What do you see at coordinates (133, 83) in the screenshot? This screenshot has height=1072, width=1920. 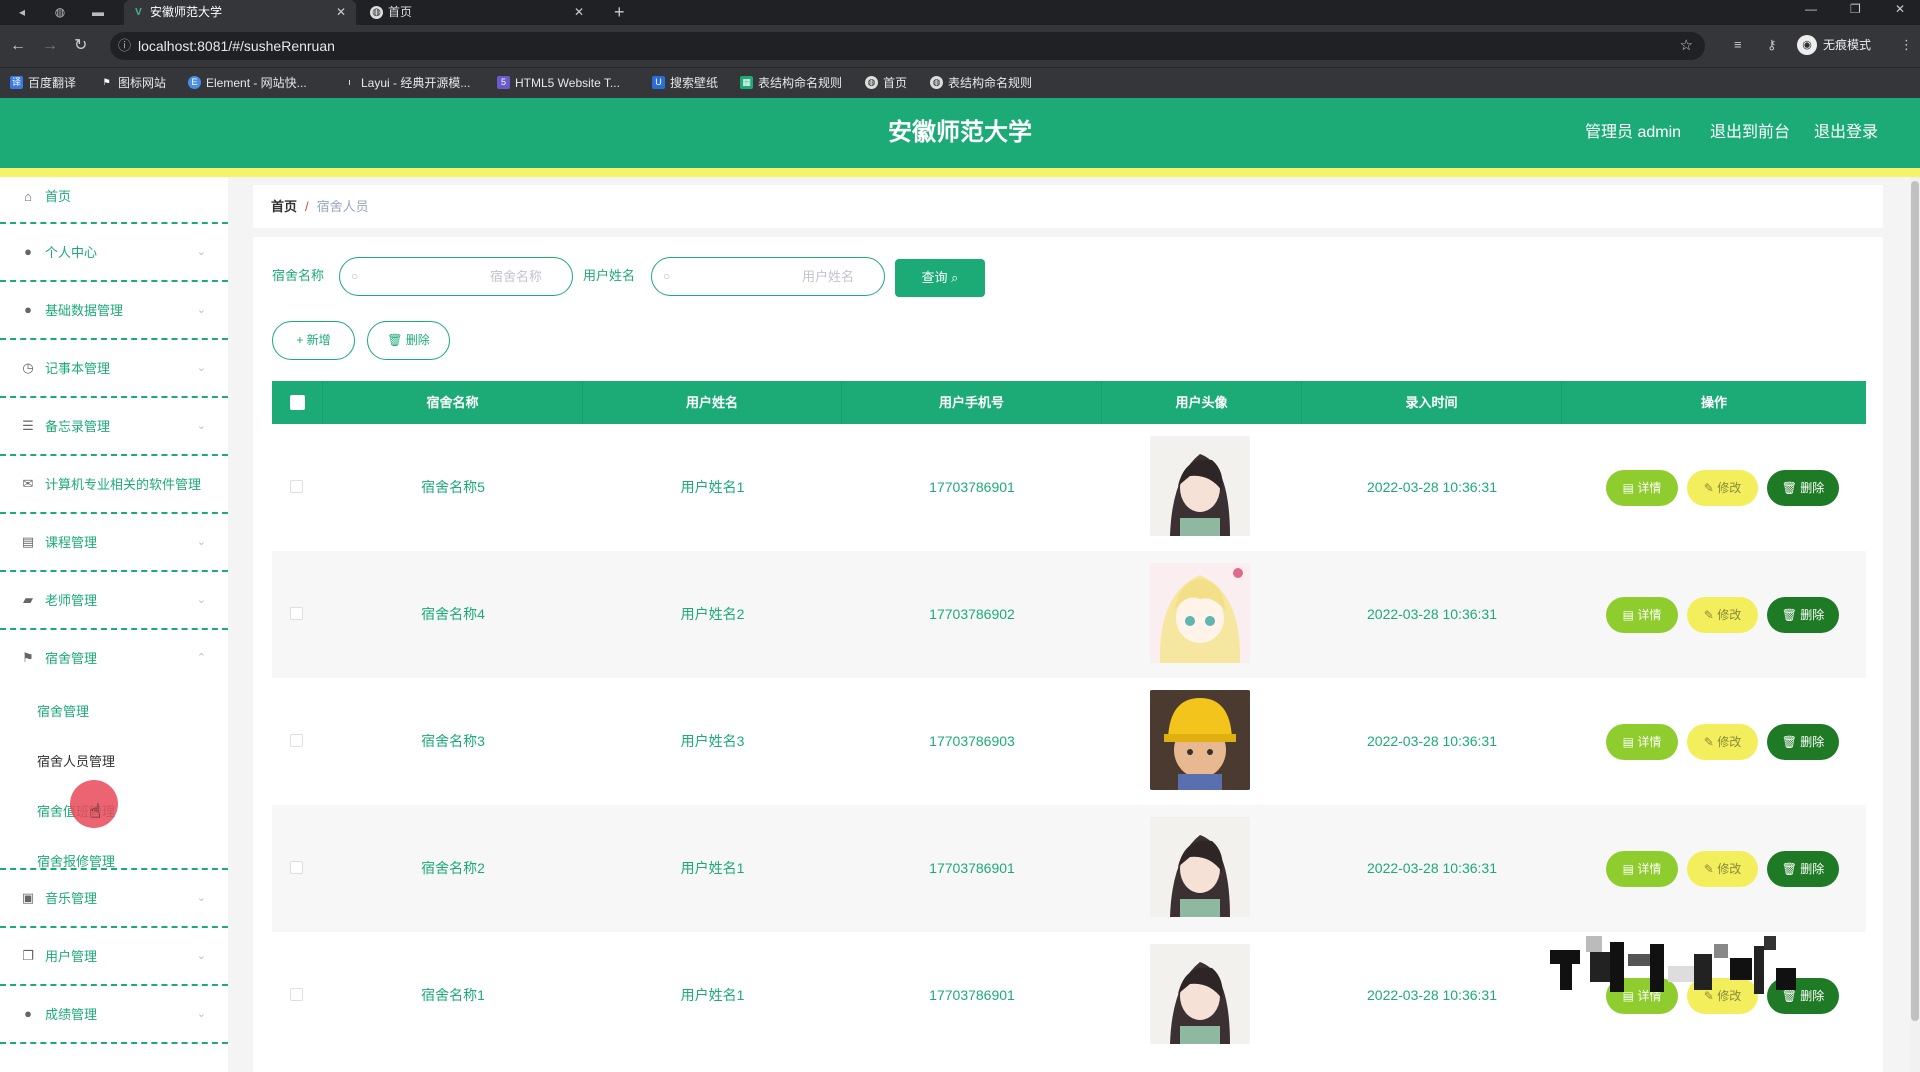 I see `bookmark-item: ⚑ 图标网站` at bounding box center [133, 83].